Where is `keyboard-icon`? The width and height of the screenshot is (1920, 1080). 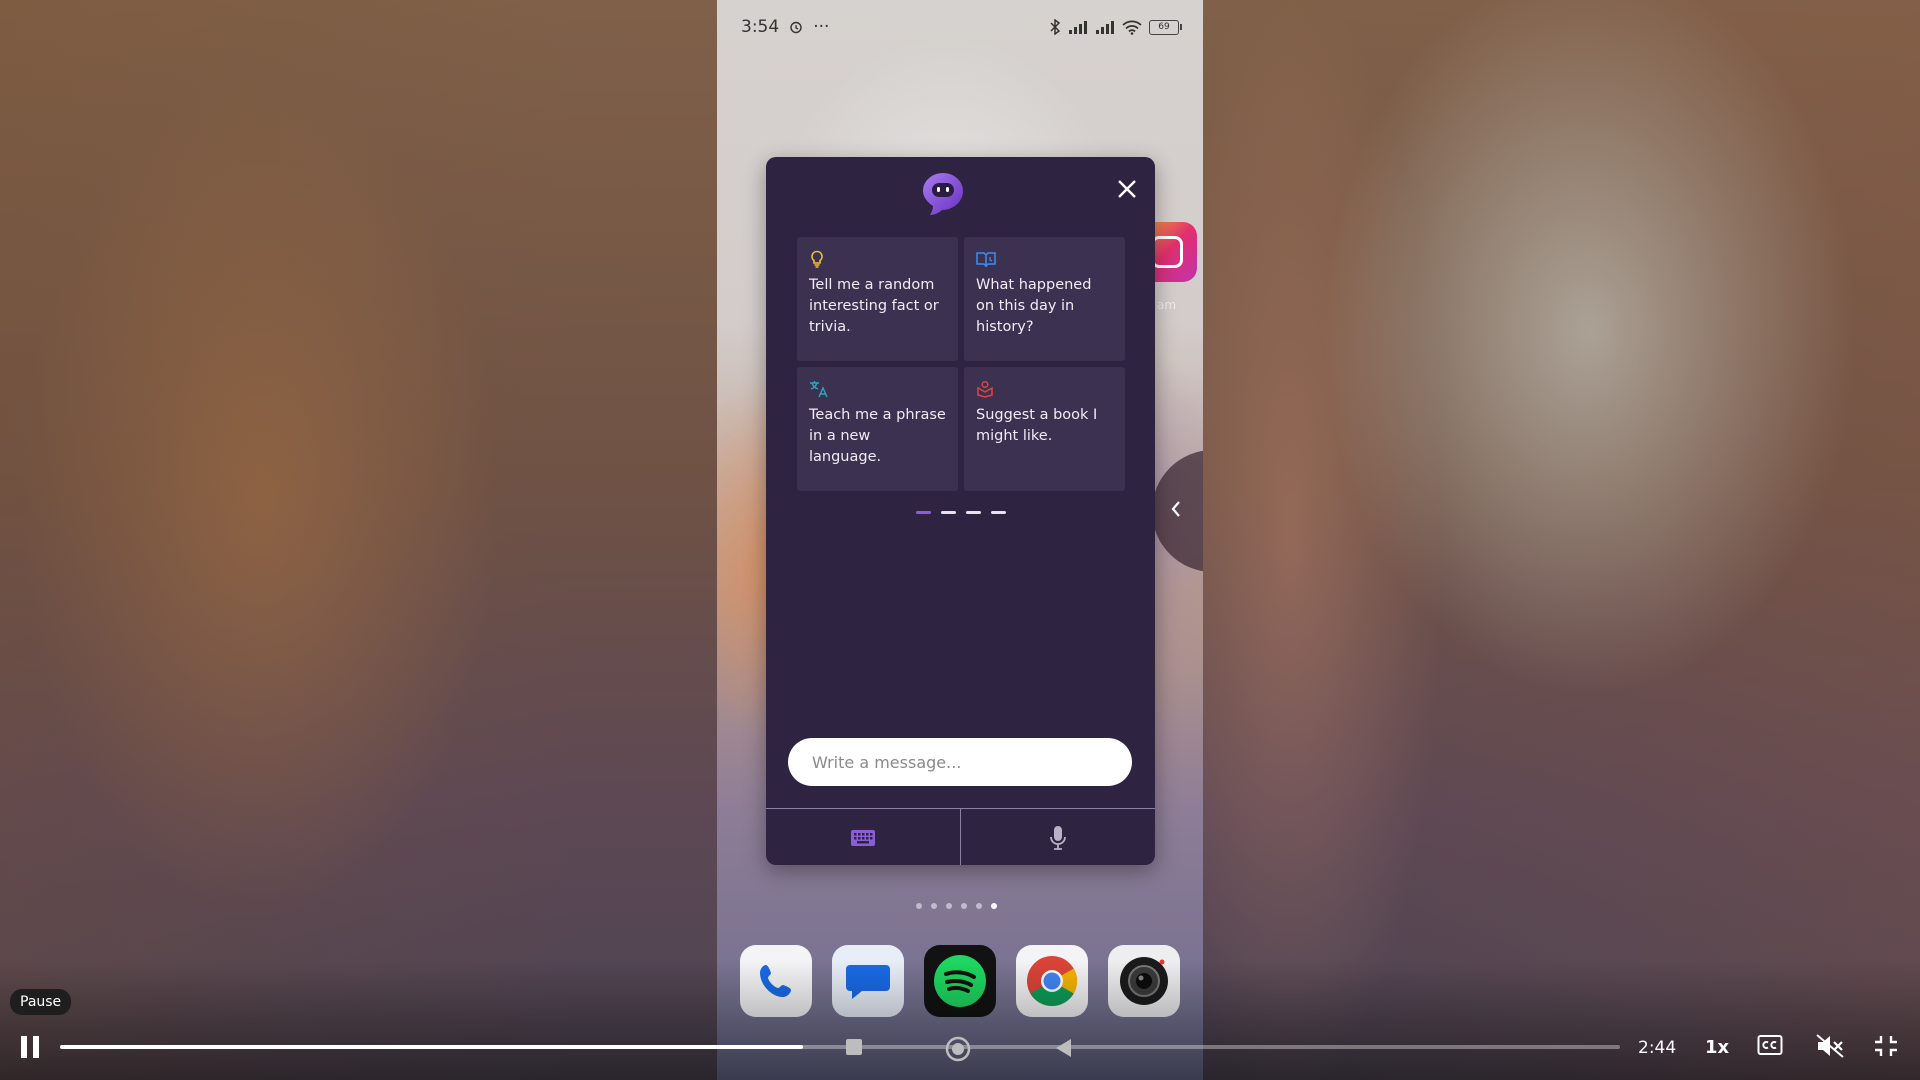
keyboard-icon is located at coordinates (863, 837).